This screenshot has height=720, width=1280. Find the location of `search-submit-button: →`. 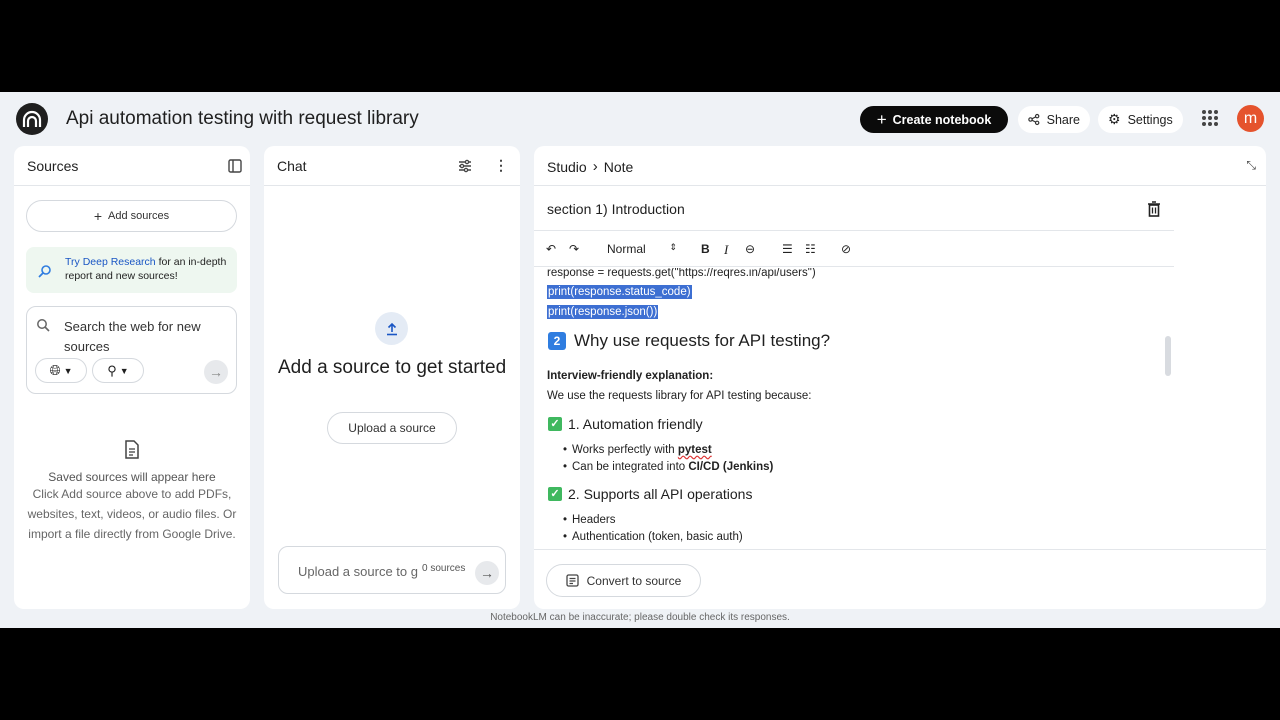

search-submit-button: → is located at coordinates (216, 372).